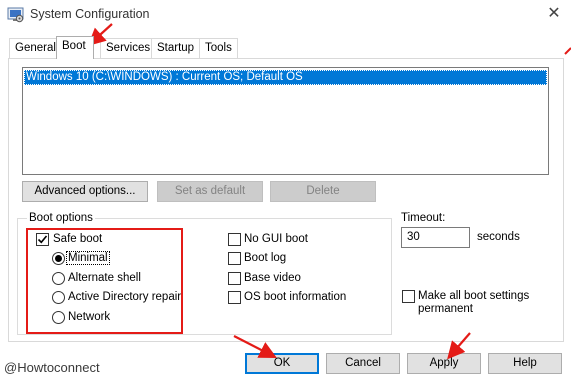 This screenshot has width=571, height=379. Describe the element at coordinates (234, 297) in the screenshot. I see `os-boot-information-checkbox` at that location.